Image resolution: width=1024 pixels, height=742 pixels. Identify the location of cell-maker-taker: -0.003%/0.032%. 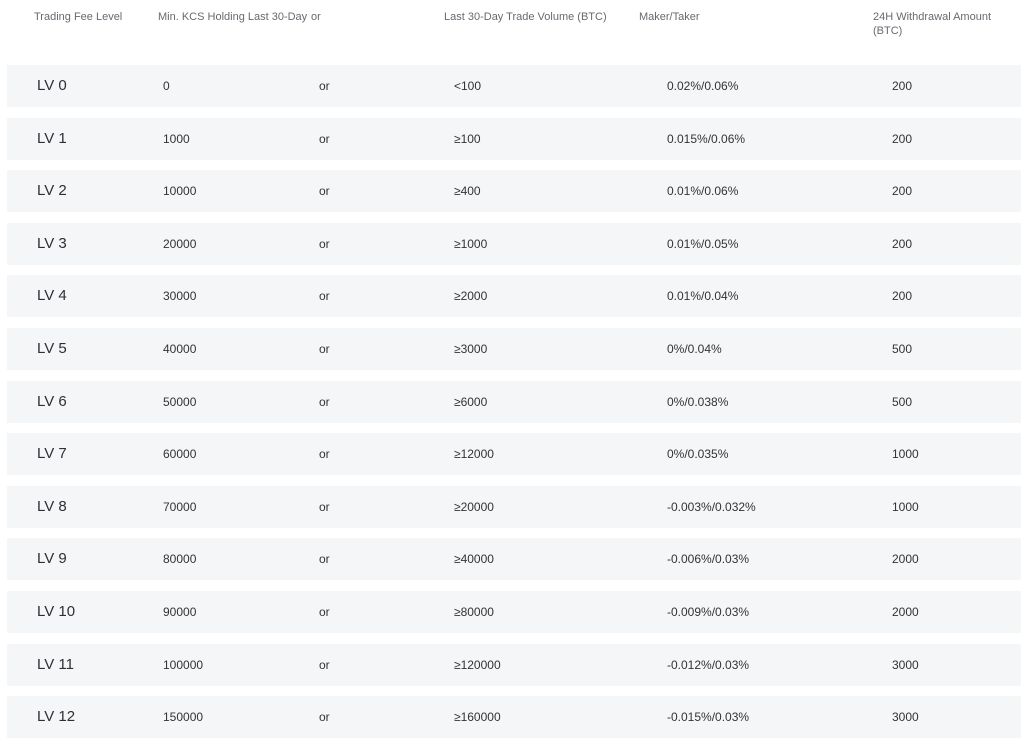
(711, 506).